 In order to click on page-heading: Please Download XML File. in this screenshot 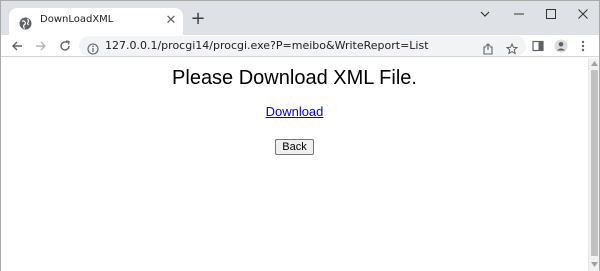, I will do `click(294, 78)`.